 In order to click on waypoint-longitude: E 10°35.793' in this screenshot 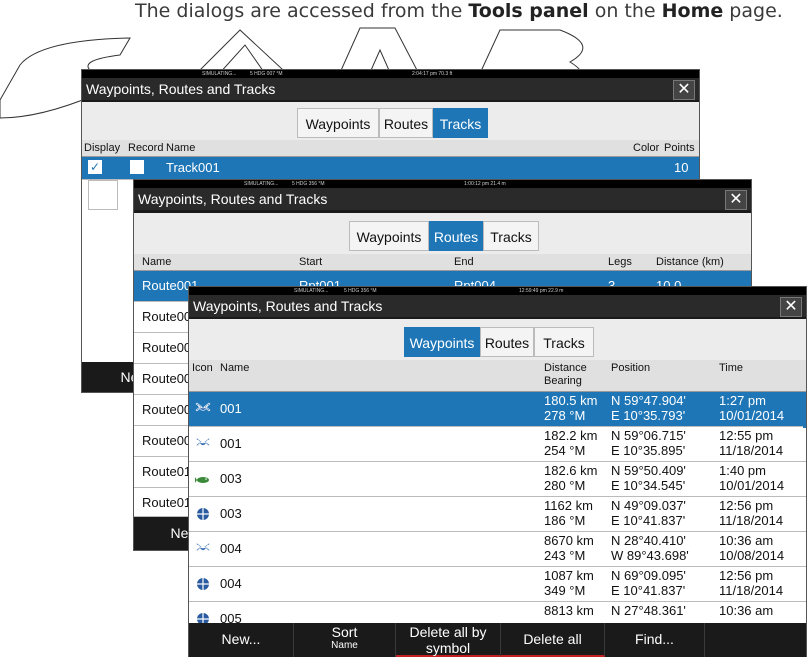, I will do `click(648, 415)`.